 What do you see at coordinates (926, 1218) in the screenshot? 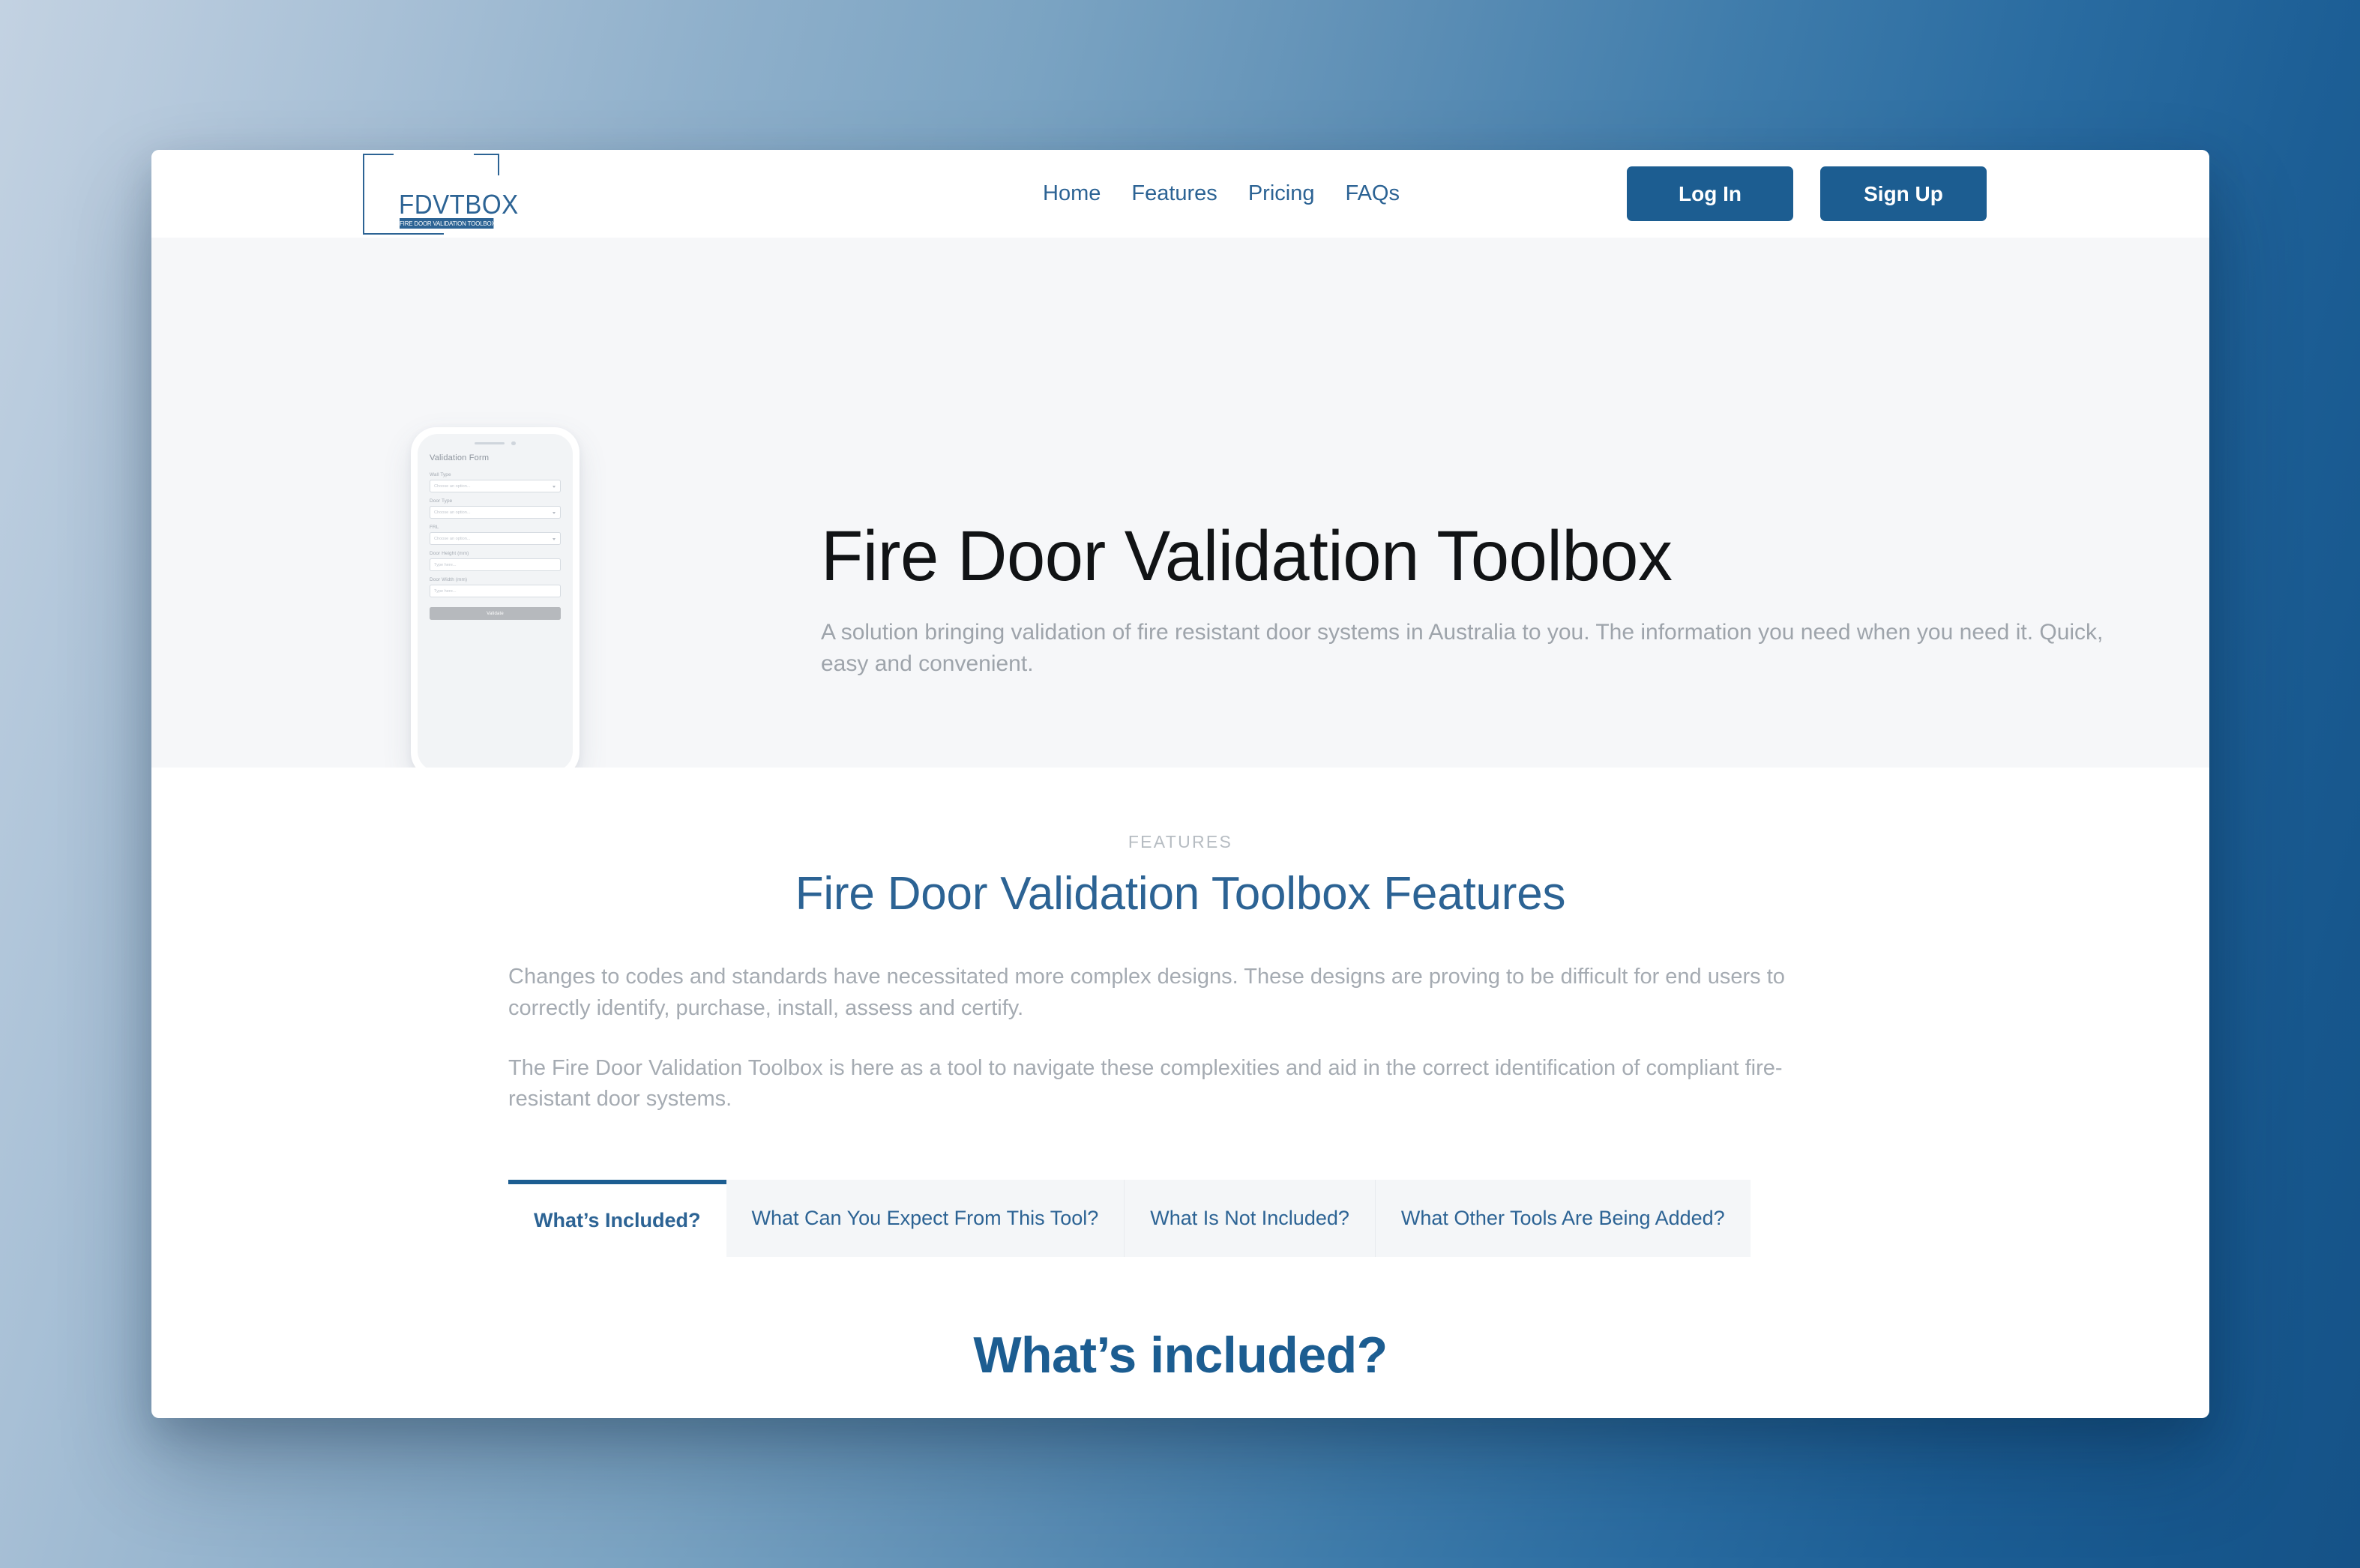
I see `tab-what-can-you-expect: What Can You Expect From This Tool?` at bounding box center [926, 1218].